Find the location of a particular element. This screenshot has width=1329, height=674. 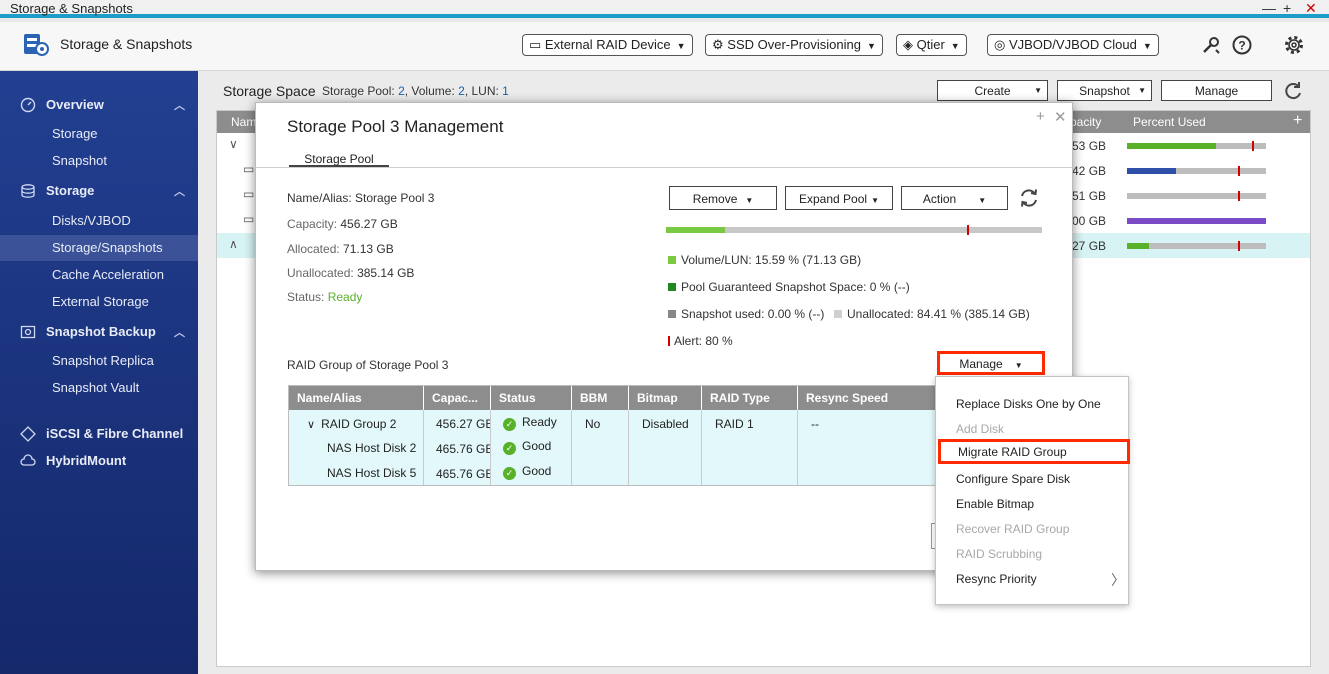

menu-item-label: Configure Spare Disk is located at coordinates (1013, 479).